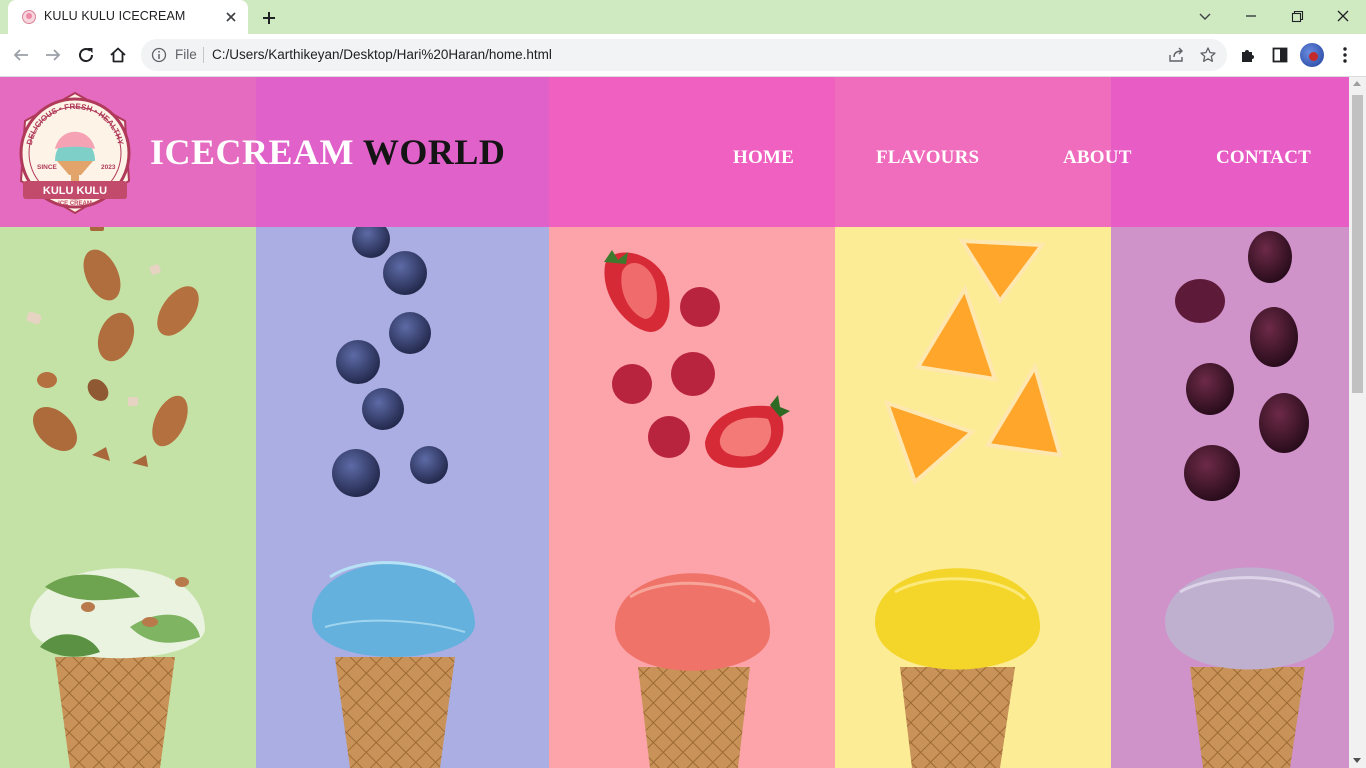 The image size is (1366, 768). I want to click on url-scheme: File, so click(186, 54).